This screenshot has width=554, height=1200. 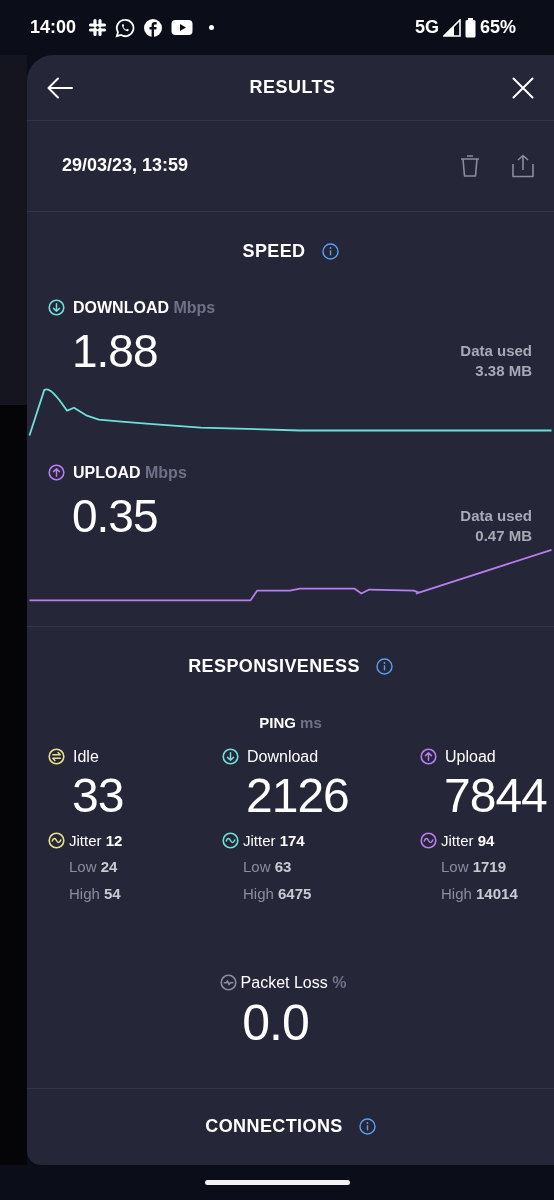 What do you see at coordinates (98, 27) in the screenshot?
I see `hash-icon` at bounding box center [98, 27].